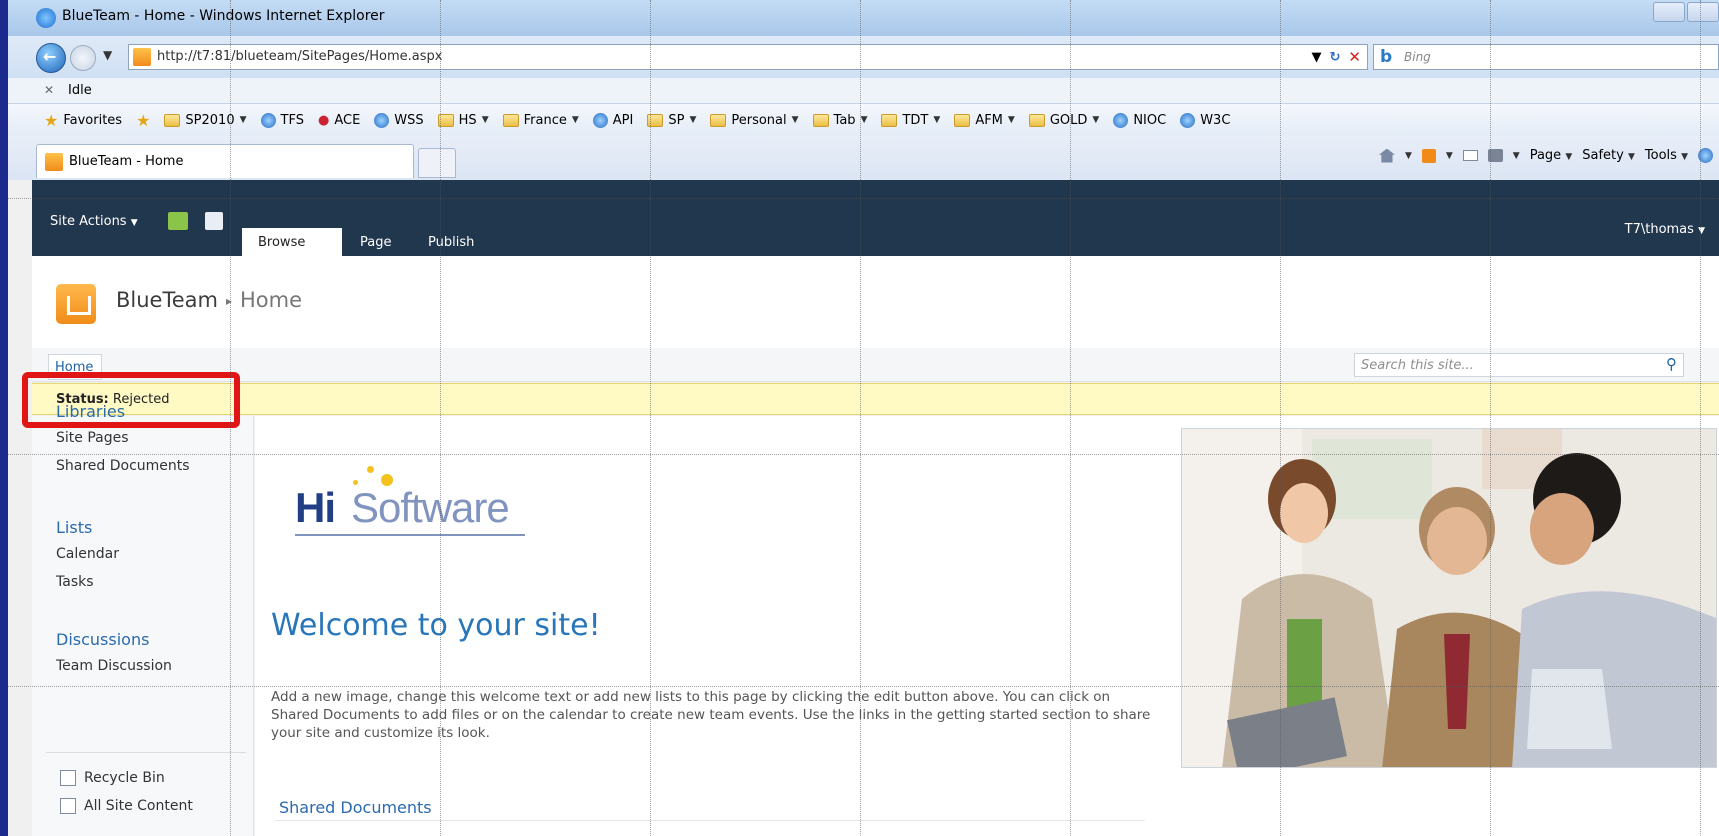 This screenshot has width=1719, height=836. I want to click on command-bar: ▼ ▼ ▼ Page ▼ Safety ▼ Tools ▼, so click(1548, 155).